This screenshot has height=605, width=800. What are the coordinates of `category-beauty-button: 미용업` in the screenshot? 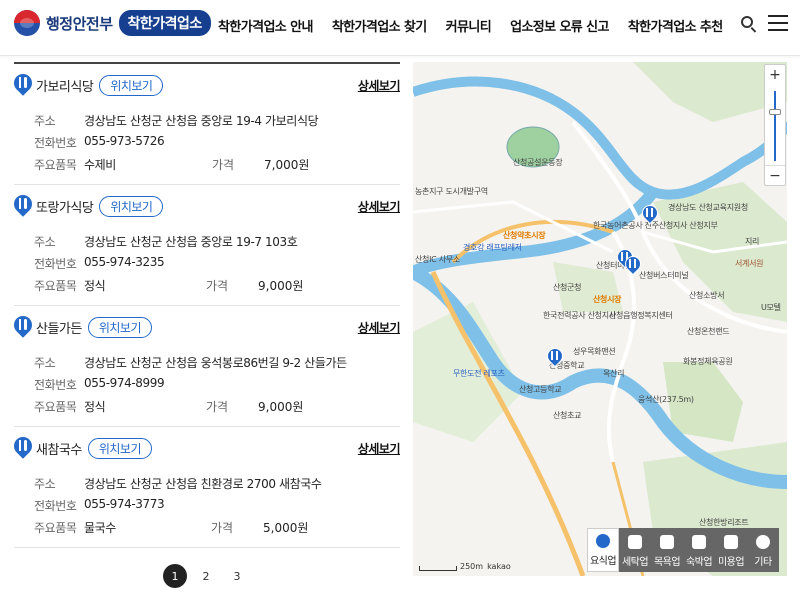 It's located at (731, 550).